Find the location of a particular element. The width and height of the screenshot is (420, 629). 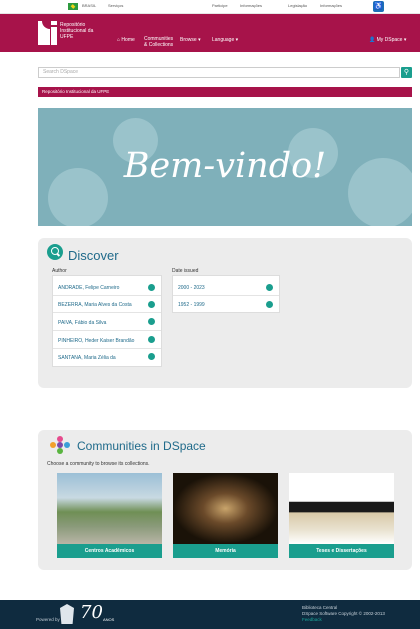

search-icon is located at coordinates (55, 252).